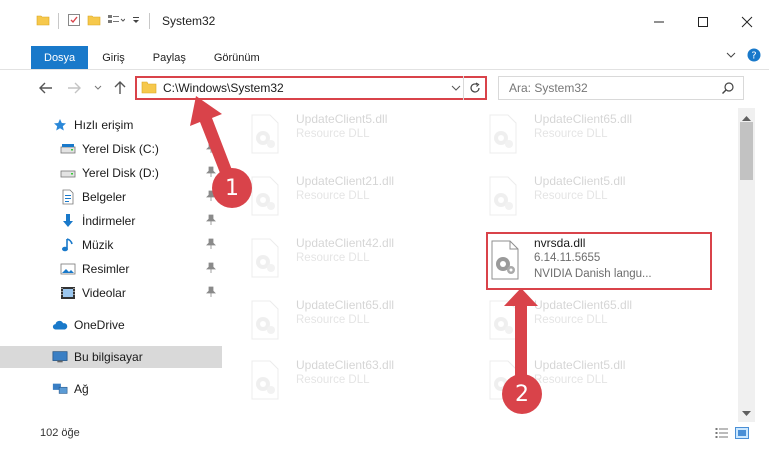  I want to click on tab-view: Görünüm, so click(237, 57).